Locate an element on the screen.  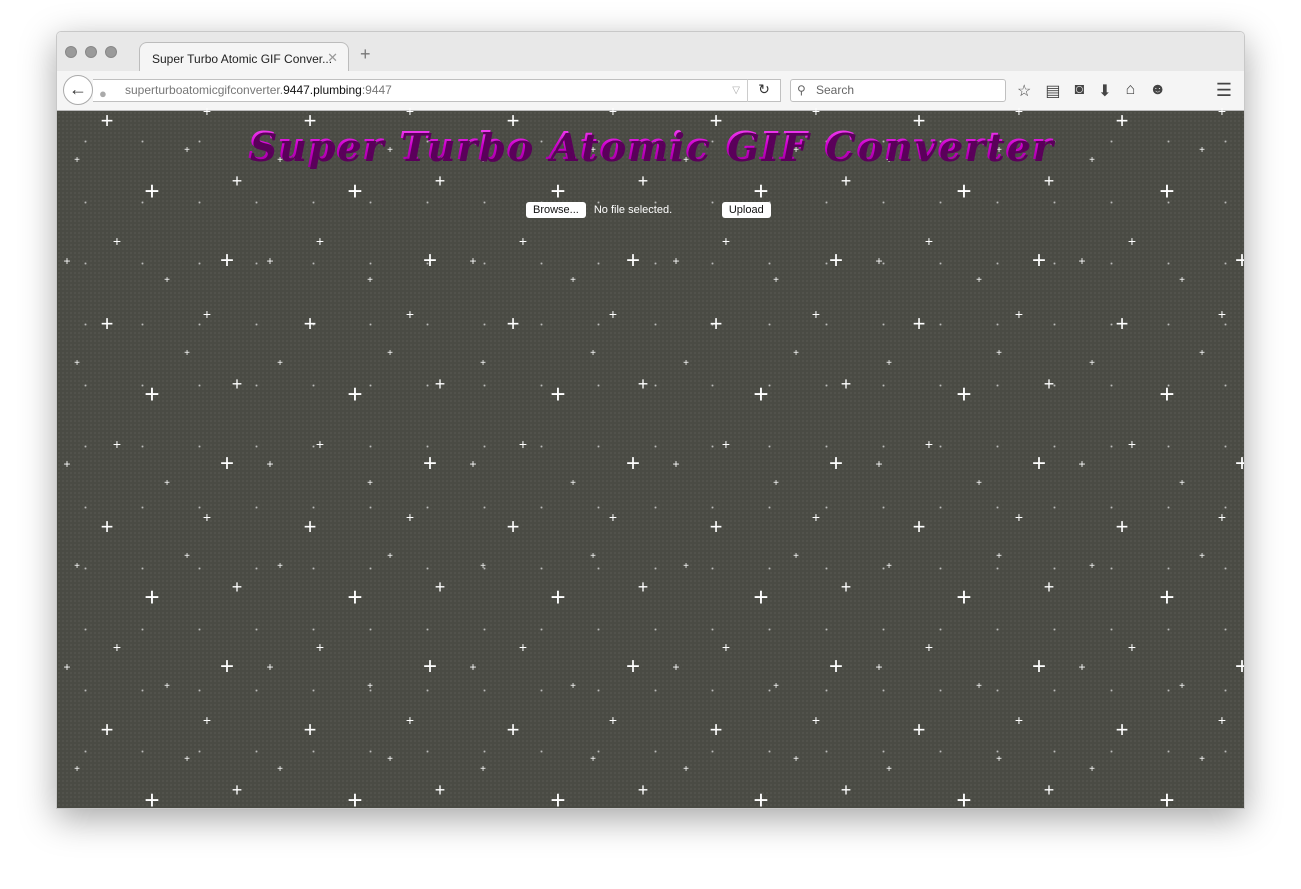
upload-button: Upload is located at coordinates (746, 210).